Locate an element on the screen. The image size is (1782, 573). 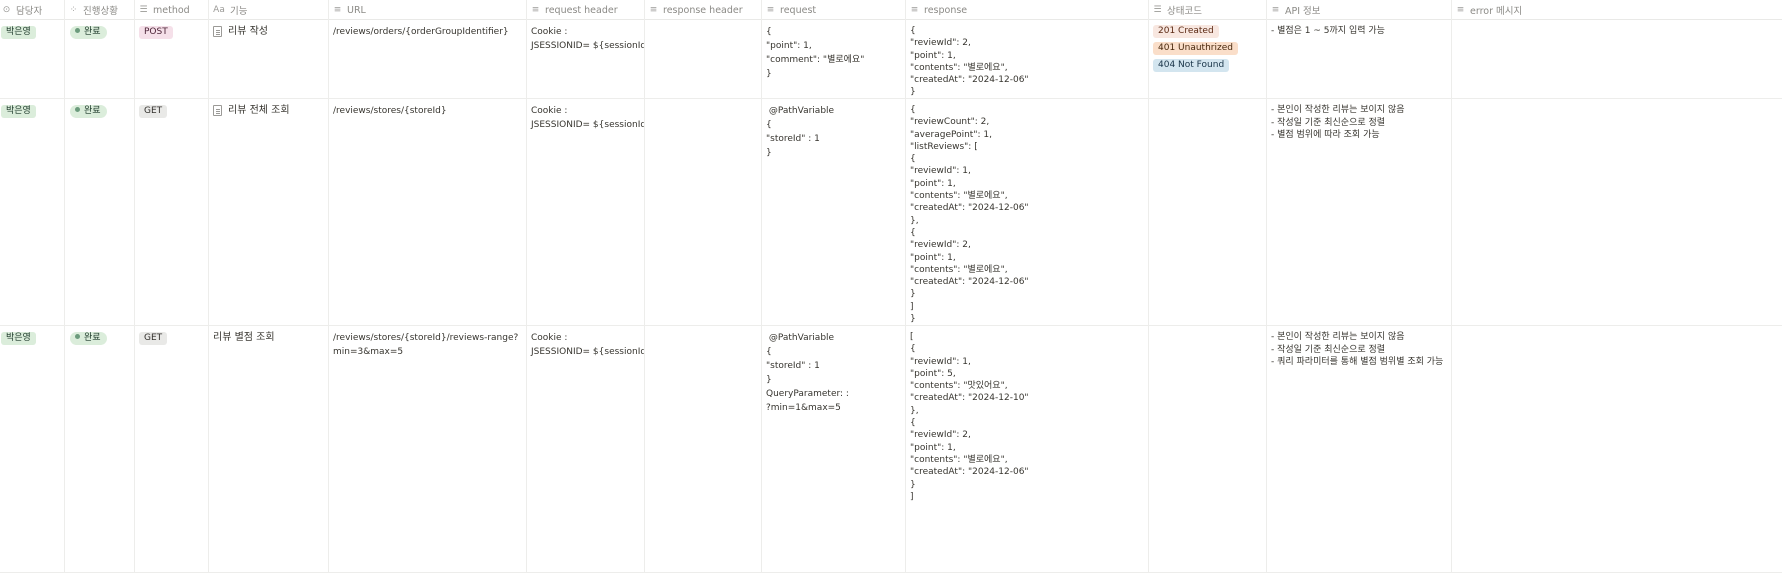
text-line: min=3&max=5 is located at coordinates (368, 352).